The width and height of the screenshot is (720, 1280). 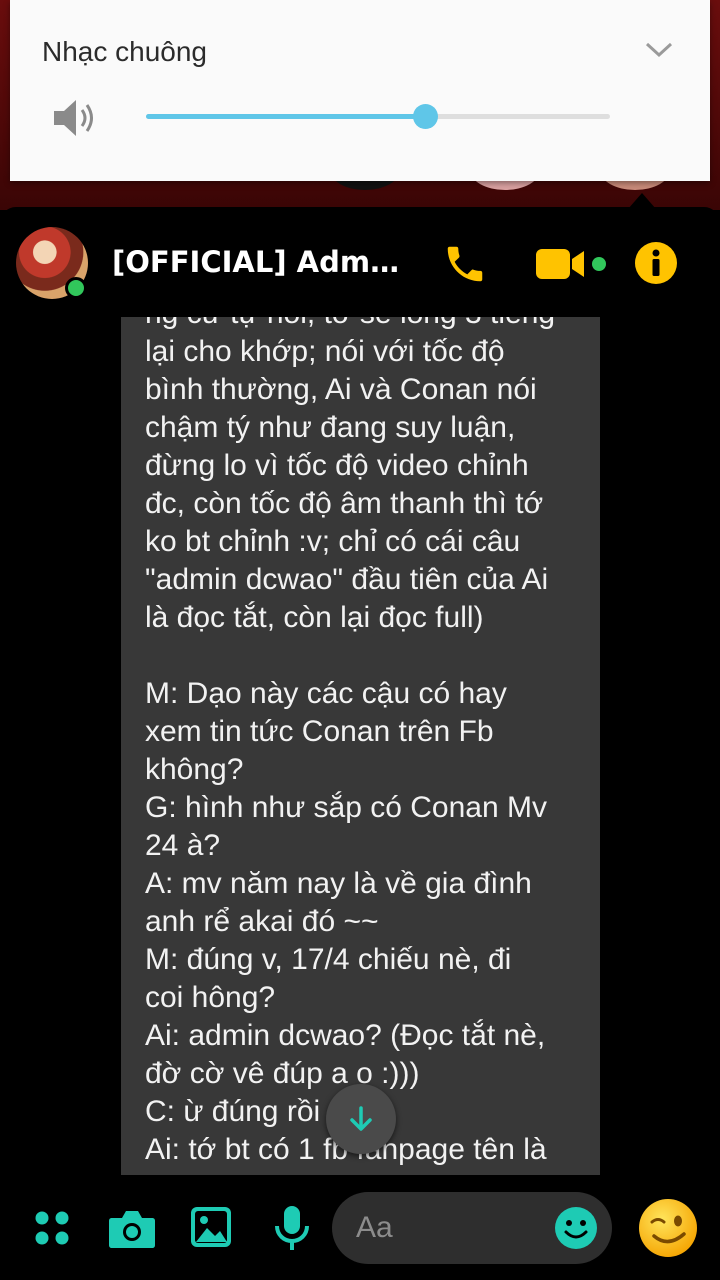 I want to click on composer-bar: Aa, so click(x=360, y=1228).